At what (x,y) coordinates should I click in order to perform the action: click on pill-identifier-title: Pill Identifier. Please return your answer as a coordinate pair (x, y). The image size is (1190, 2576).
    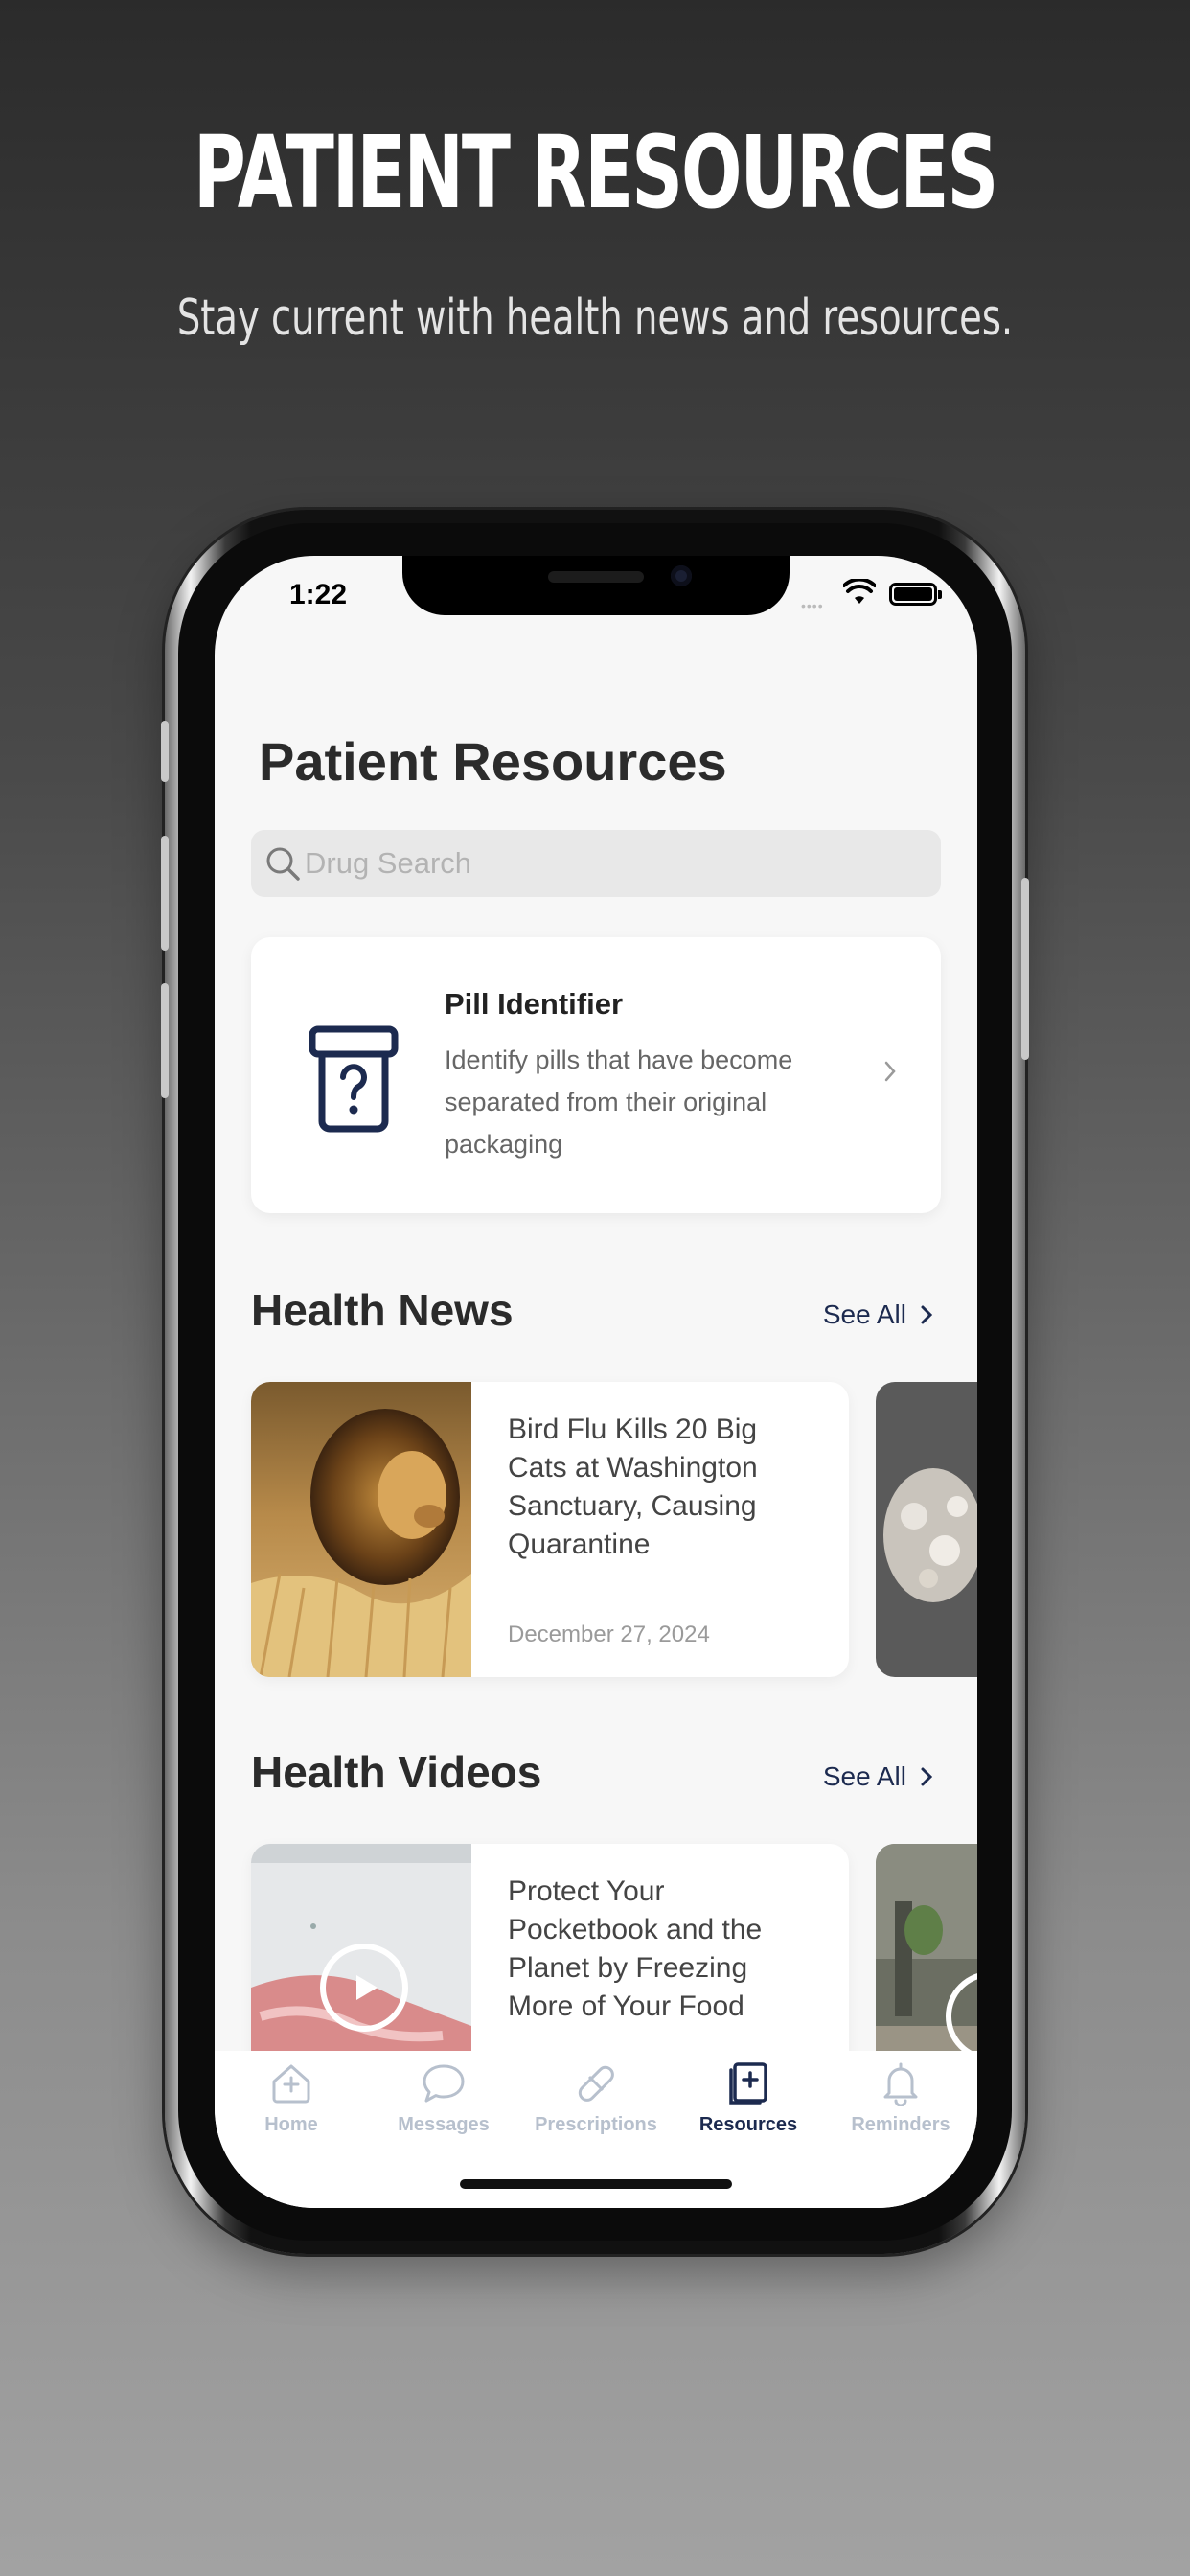
    Looking at the image, I should click on (534, 1004).